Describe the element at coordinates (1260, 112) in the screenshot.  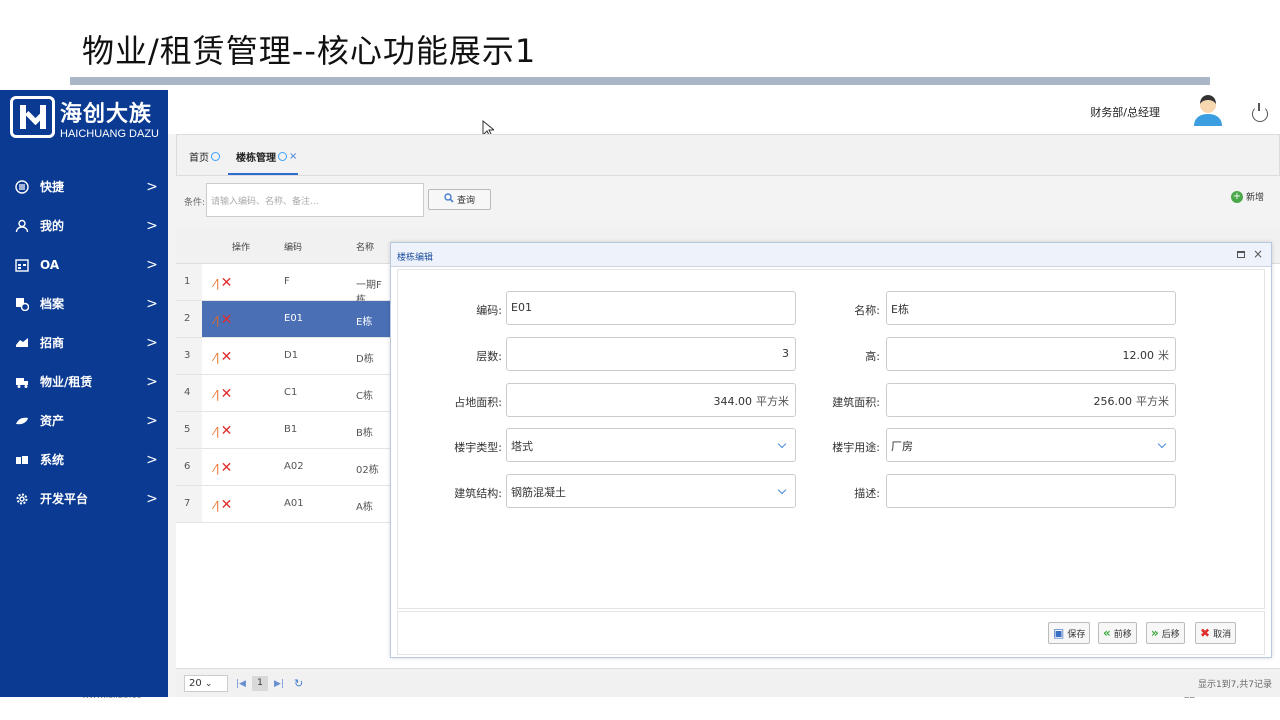
I see `power-icon` at that location.